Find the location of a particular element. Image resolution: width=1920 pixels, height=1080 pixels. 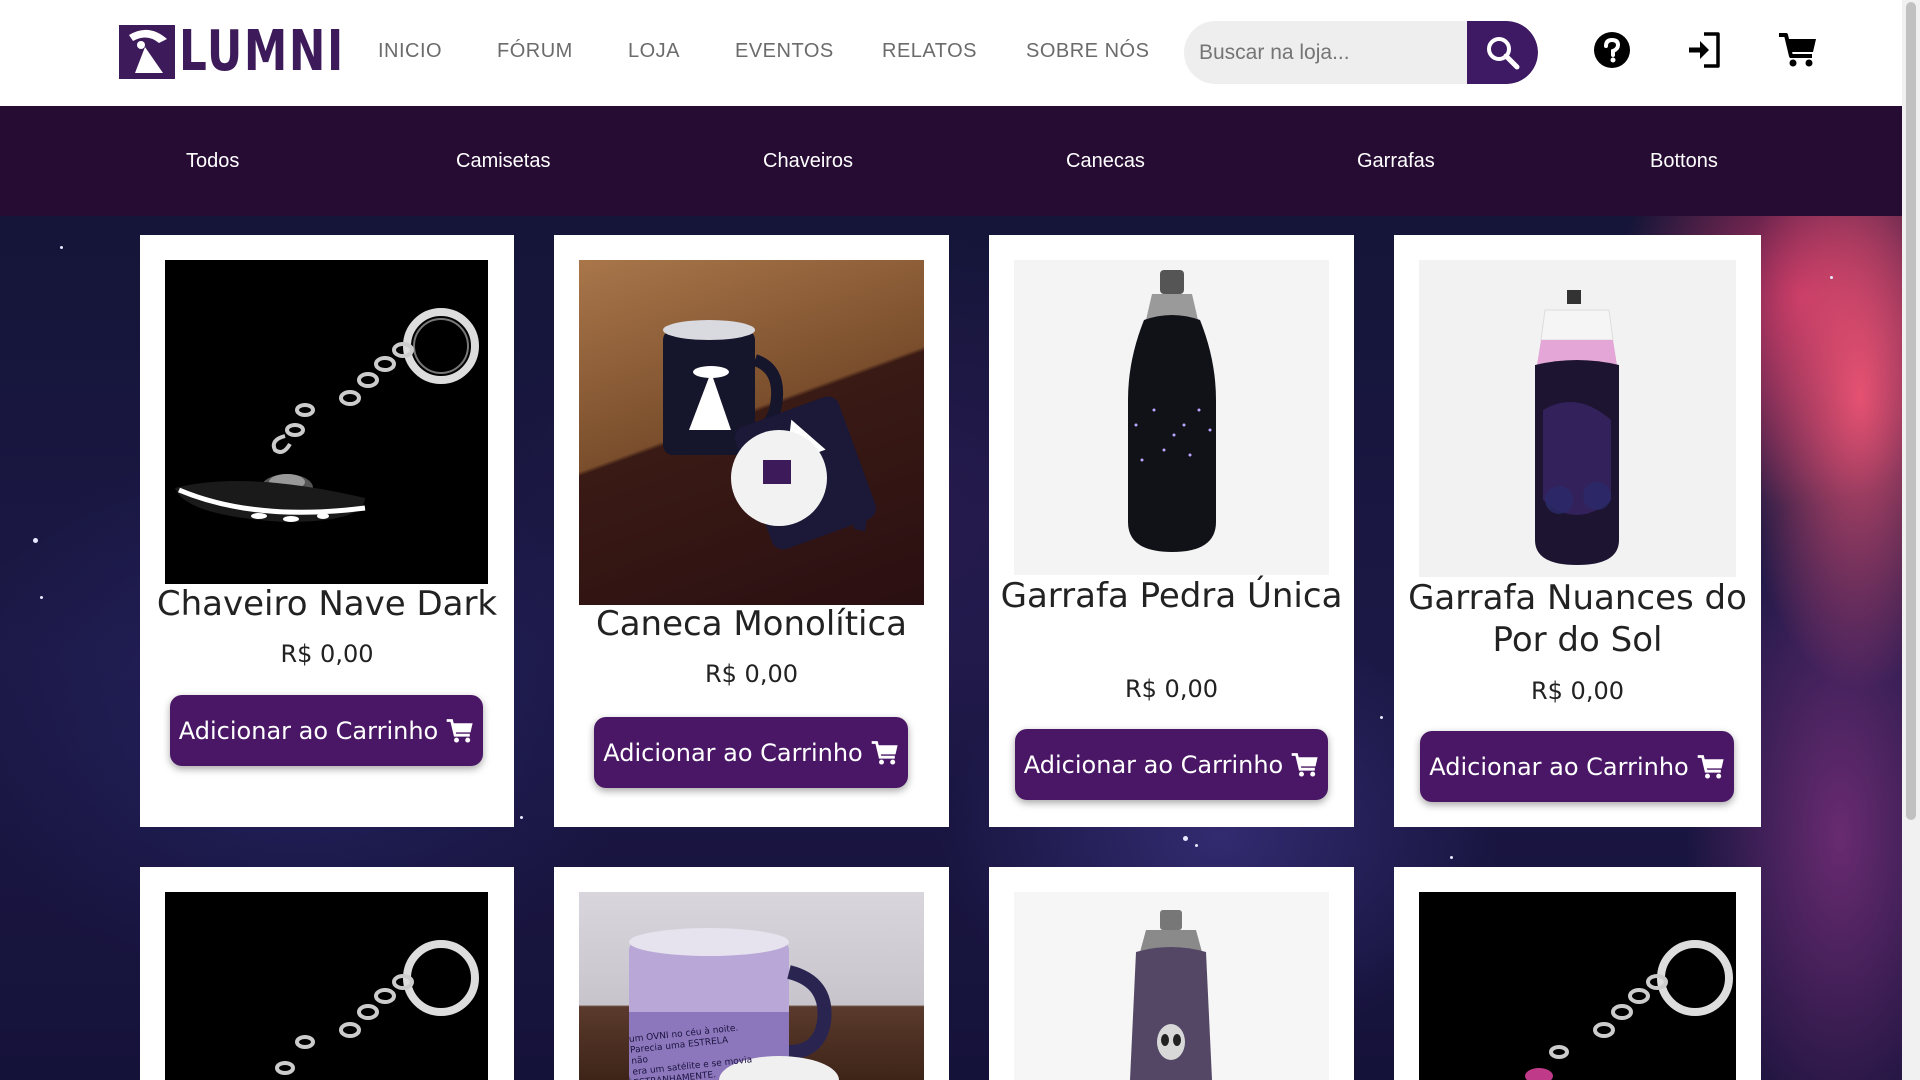

category-canecas: Canecas is located at coordinates (1105, 161).